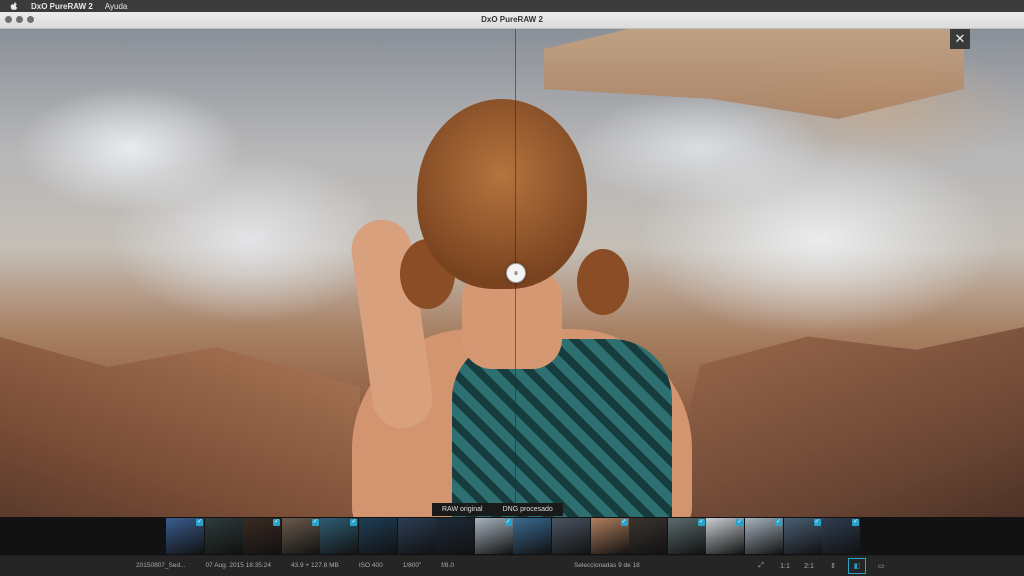 The width and height of the screenshot is (1024, 576). I want to click on thumbnail-list: ✓ ✓ ✓ ✓ ✓ ✓ ✓ ✓ ✓ ✓ ✓, so click(513, 536).